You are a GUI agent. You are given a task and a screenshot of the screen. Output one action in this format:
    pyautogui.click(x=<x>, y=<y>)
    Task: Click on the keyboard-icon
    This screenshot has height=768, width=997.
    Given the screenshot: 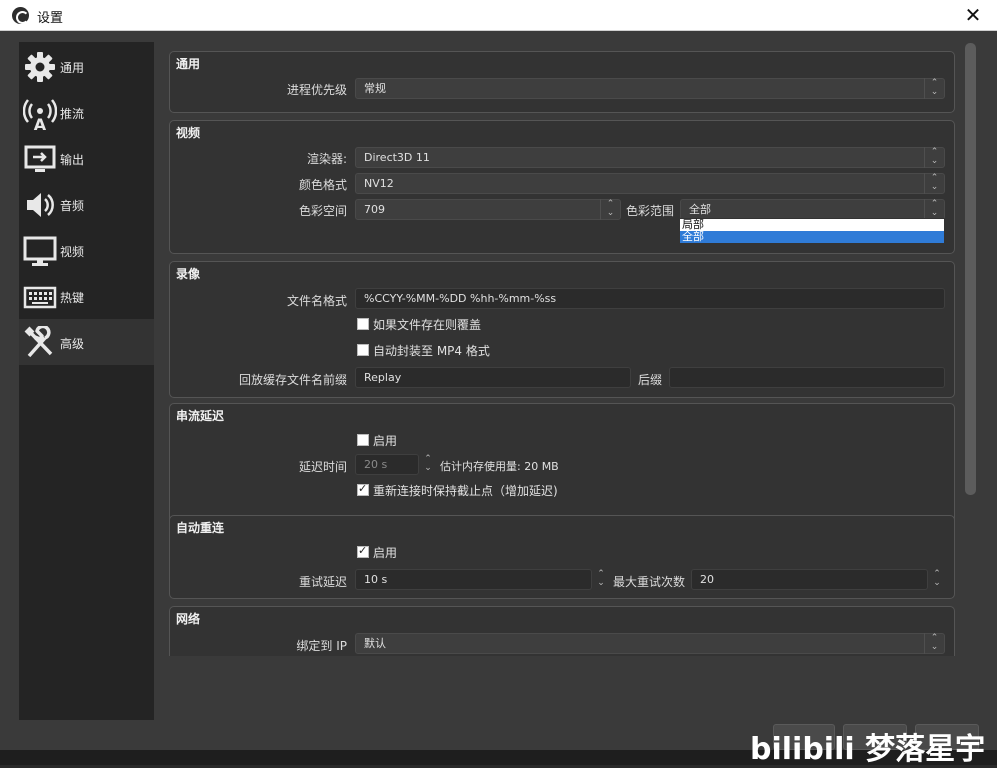 What is the action you would take?
    pyautogui.click(x=40, y=297)
    